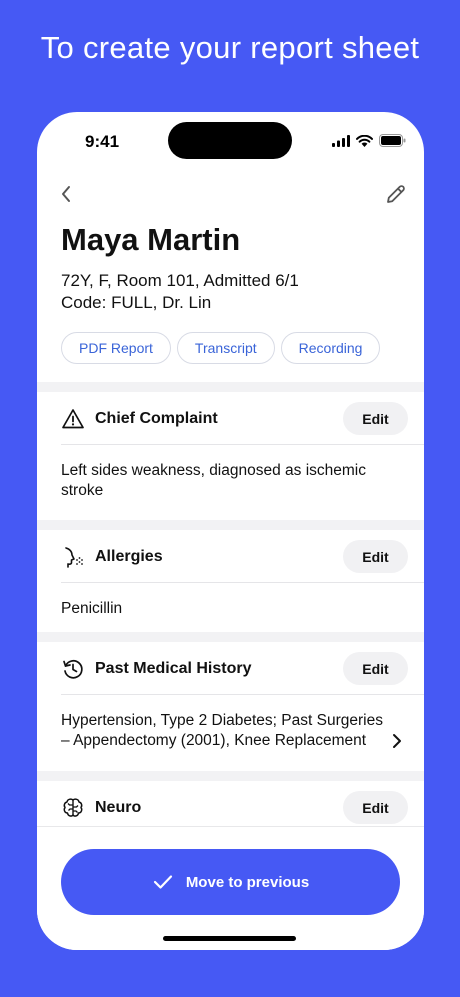  Describe the element at coordinates (230, 557) in the screenshot. I see `section-allergies-header: Allergies Edit` at that location.